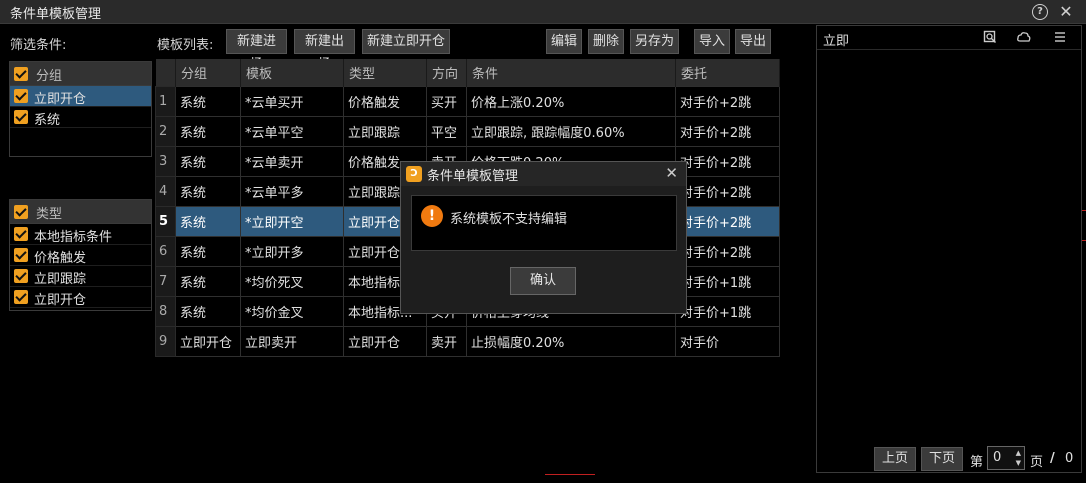 The width and height of the screenshot is (1086, 483). I want to click on table-header: 类型, so click(385, 72).